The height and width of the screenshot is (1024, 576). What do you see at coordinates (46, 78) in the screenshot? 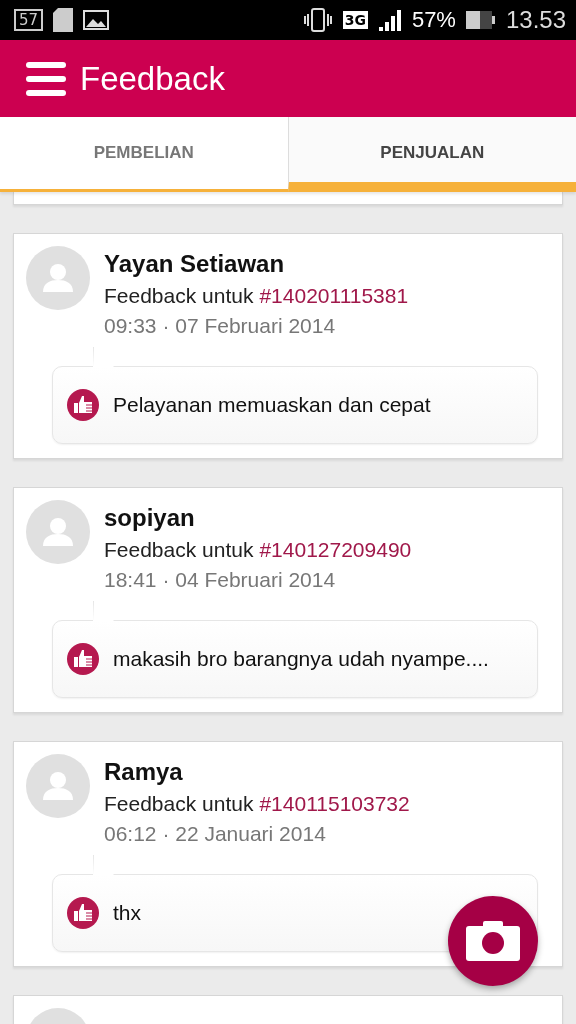
I see `menu-icon` at bounding box center [46, 78].